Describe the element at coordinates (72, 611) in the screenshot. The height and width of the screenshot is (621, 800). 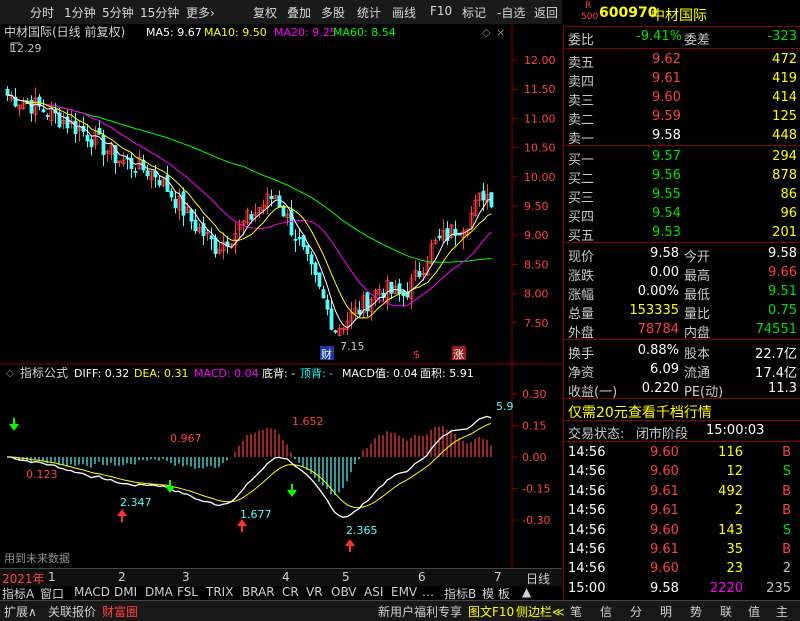
I see `related-quote-button: 关联报价` at that location.